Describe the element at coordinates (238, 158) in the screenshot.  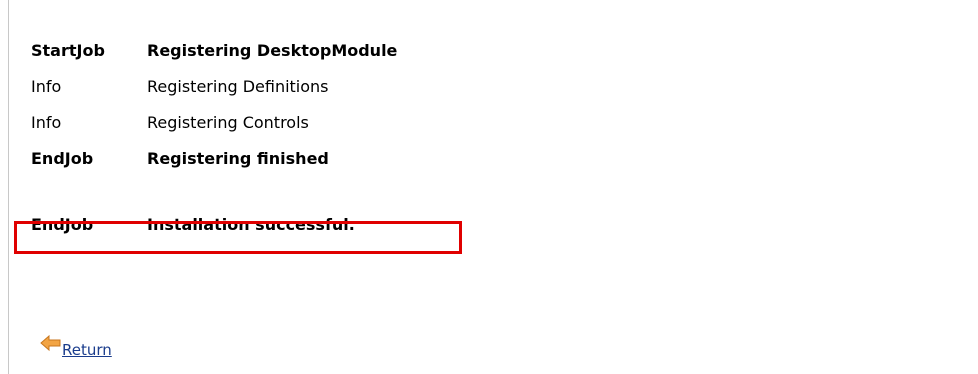
I see `log-message: Registering finished` at that location.